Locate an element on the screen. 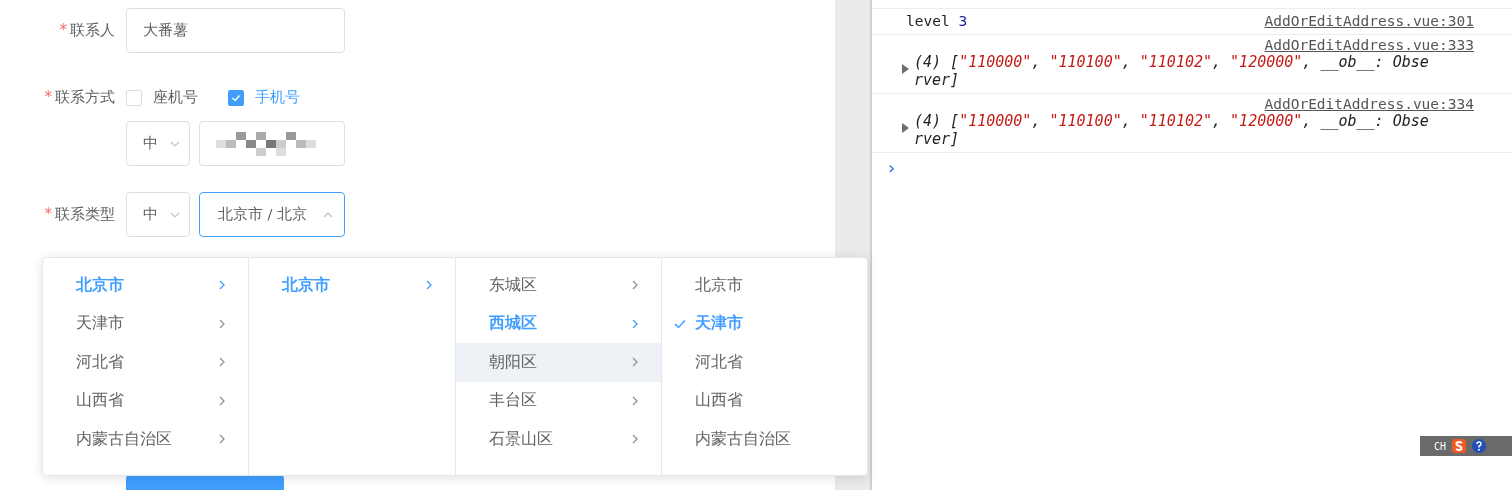  console-message: level 3 is located at coordinates (937, 21).